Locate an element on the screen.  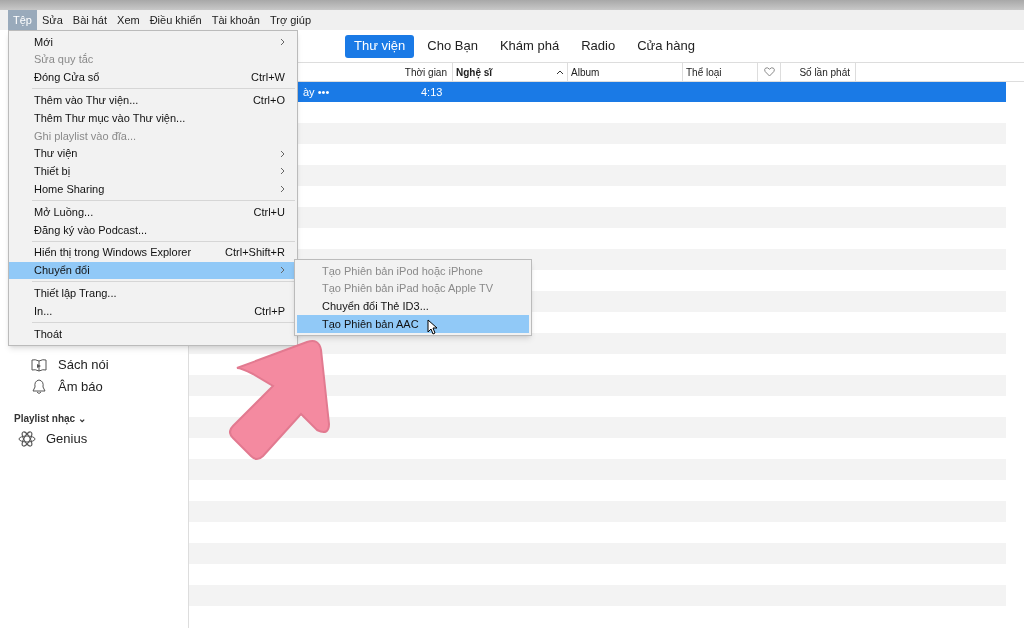
menu-bar-item: Điều khiển is located at coordinates (175, 20).